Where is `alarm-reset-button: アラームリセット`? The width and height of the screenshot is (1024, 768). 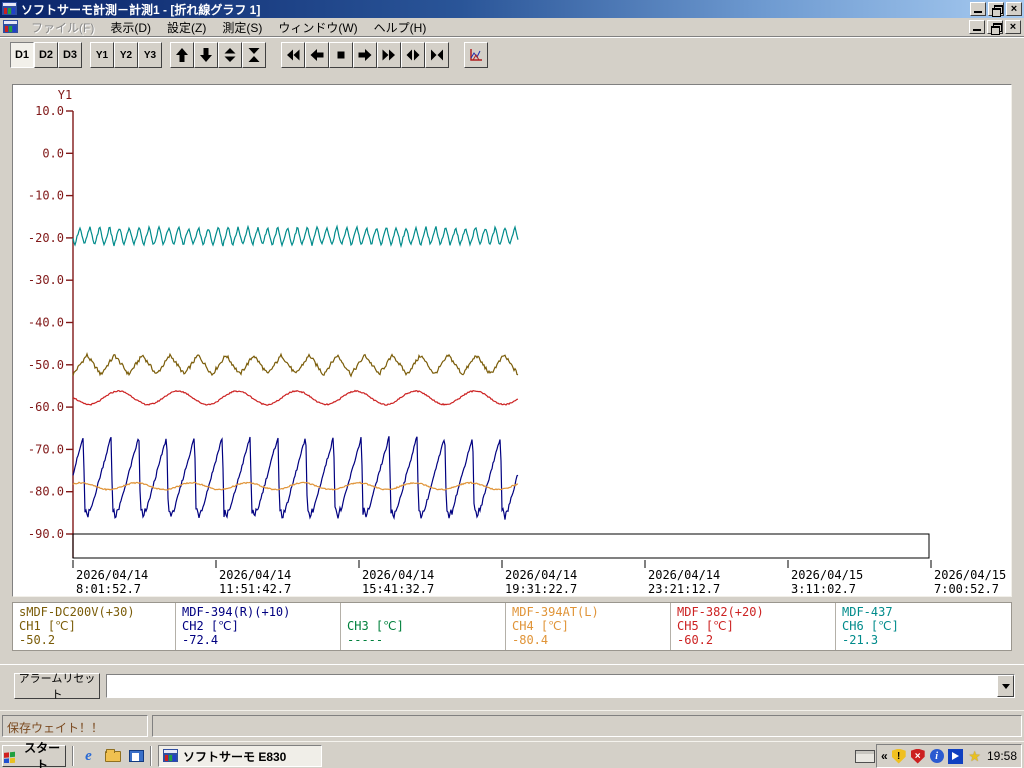 alarm-reset-button: アラームリセット is located at coordinates (57, 687).